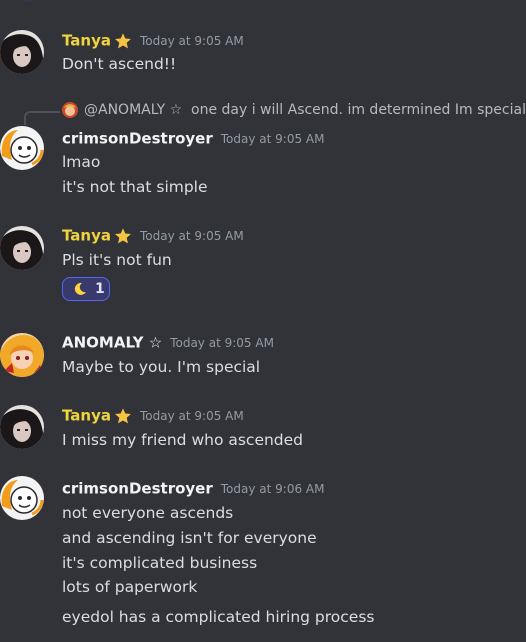 Image resolution: width=526 pixels, height=642 pixels. I want to click on message-header: crimsonDestroyer Today at 9:05 AM, so click(193, 138).